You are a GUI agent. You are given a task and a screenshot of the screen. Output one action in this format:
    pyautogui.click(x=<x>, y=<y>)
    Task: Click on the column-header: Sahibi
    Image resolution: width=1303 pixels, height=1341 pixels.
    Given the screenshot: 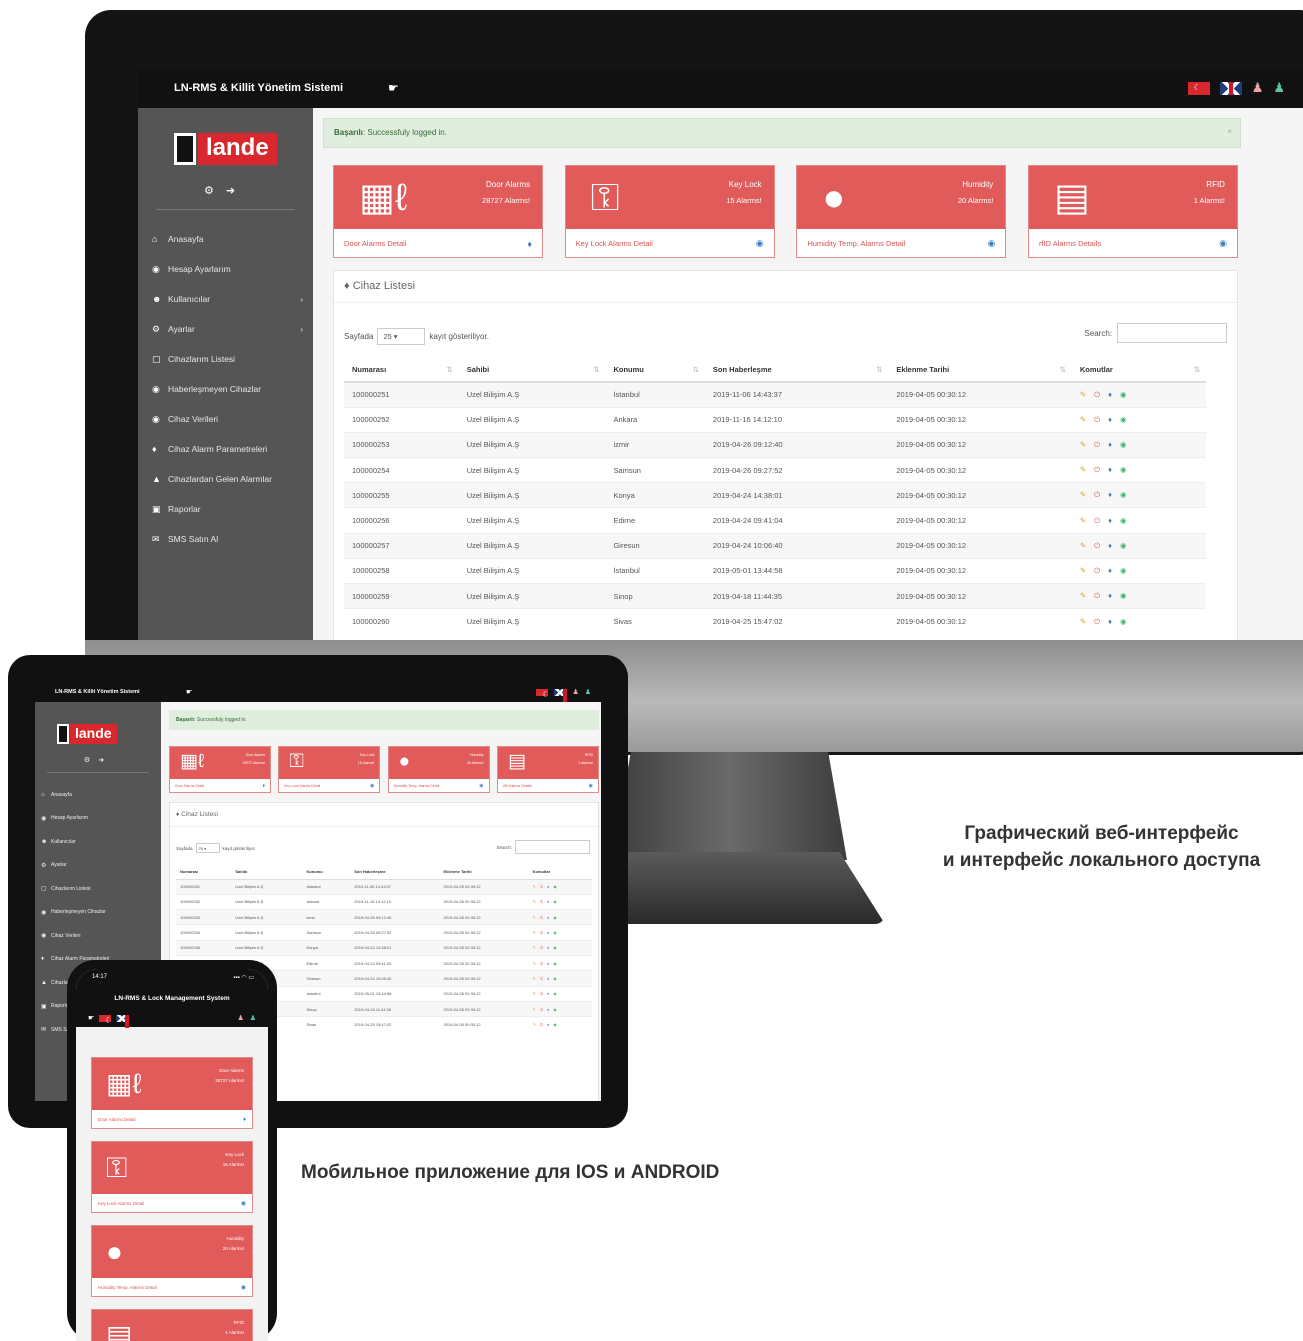 What is the action you would take?
    pyautogui.click(x=267, y=872)
    